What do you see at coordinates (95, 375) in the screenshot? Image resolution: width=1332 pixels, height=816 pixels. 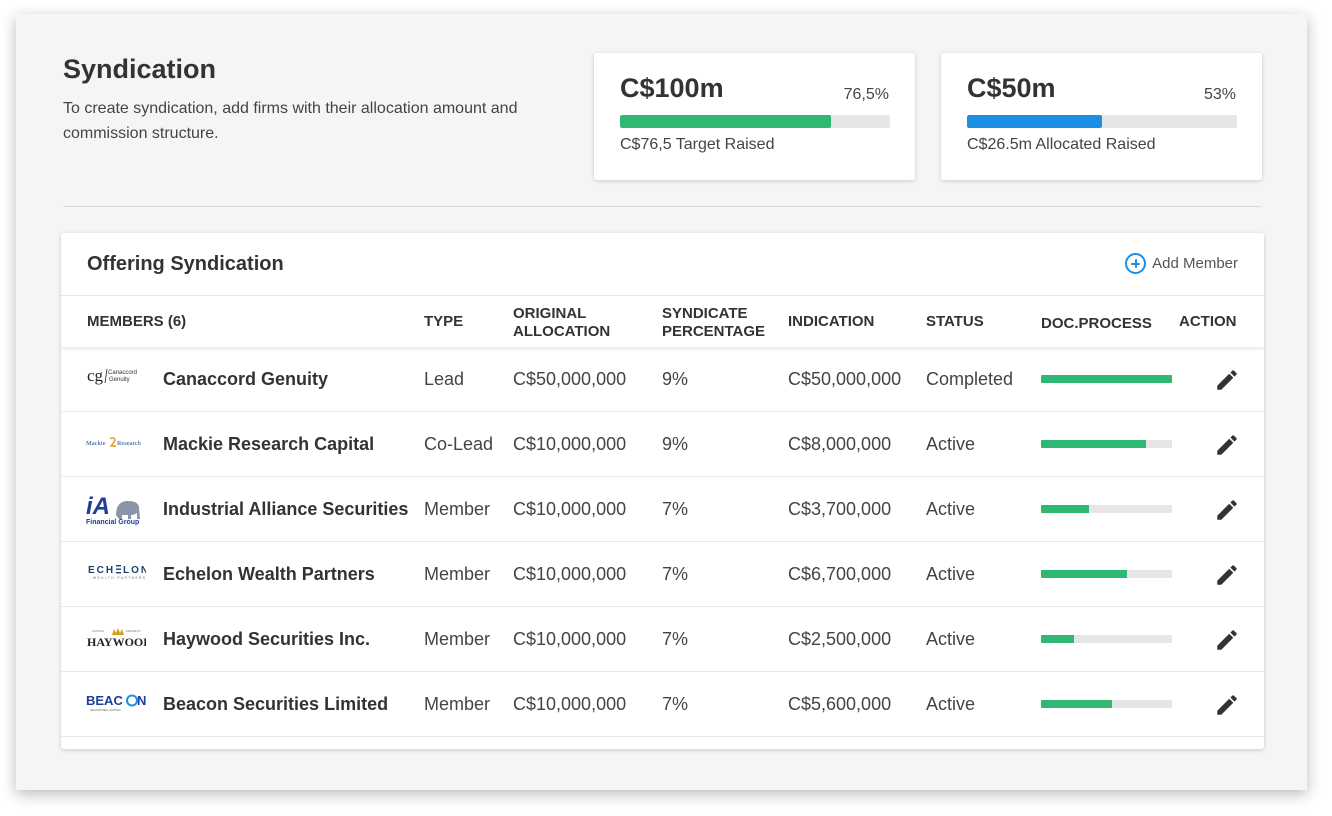 I see `svg-text: cg` at bounding box center [95, 375].